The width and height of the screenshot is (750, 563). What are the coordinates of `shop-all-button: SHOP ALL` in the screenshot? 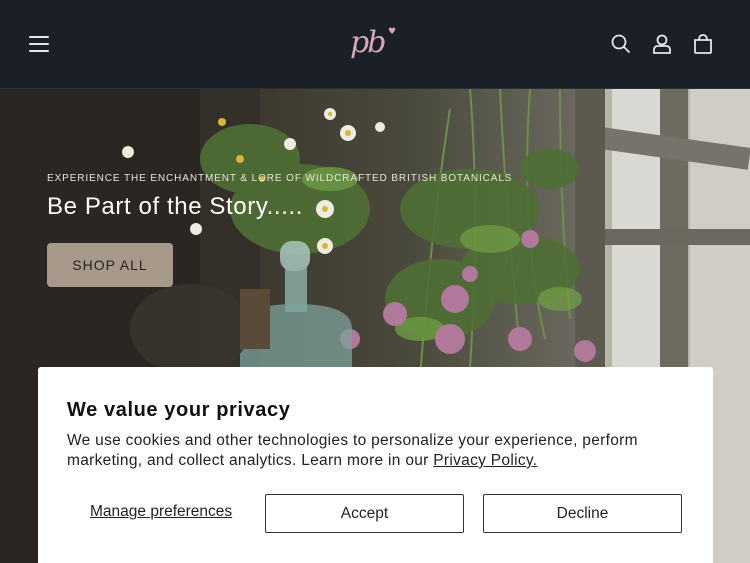 It's located at (110, 265).